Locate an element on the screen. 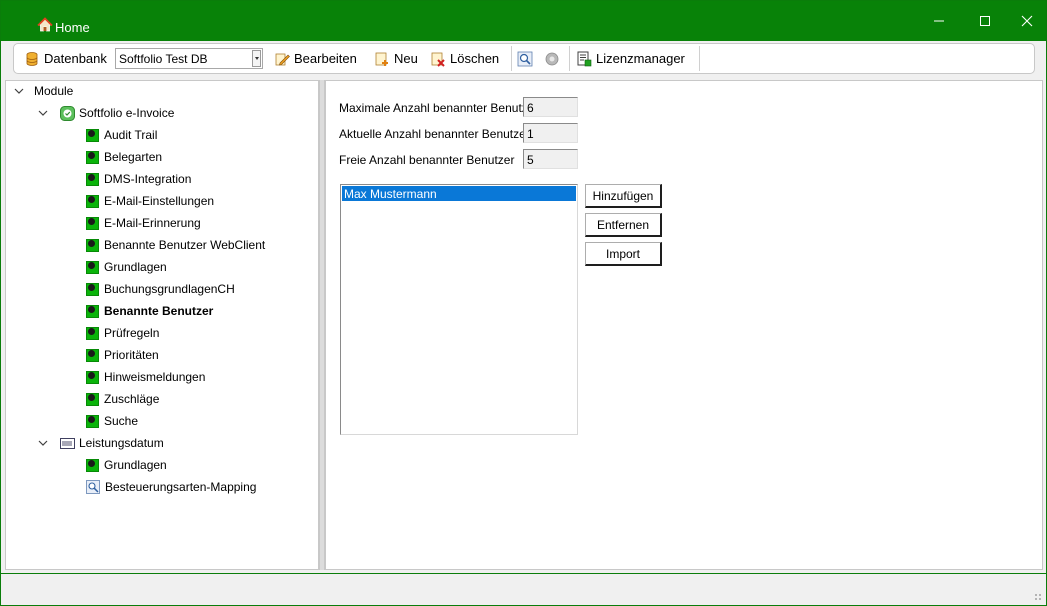 The width and height of the screenshot is (1047, 606). tree-item: Audit Trail is located at coordinates (121, 135).